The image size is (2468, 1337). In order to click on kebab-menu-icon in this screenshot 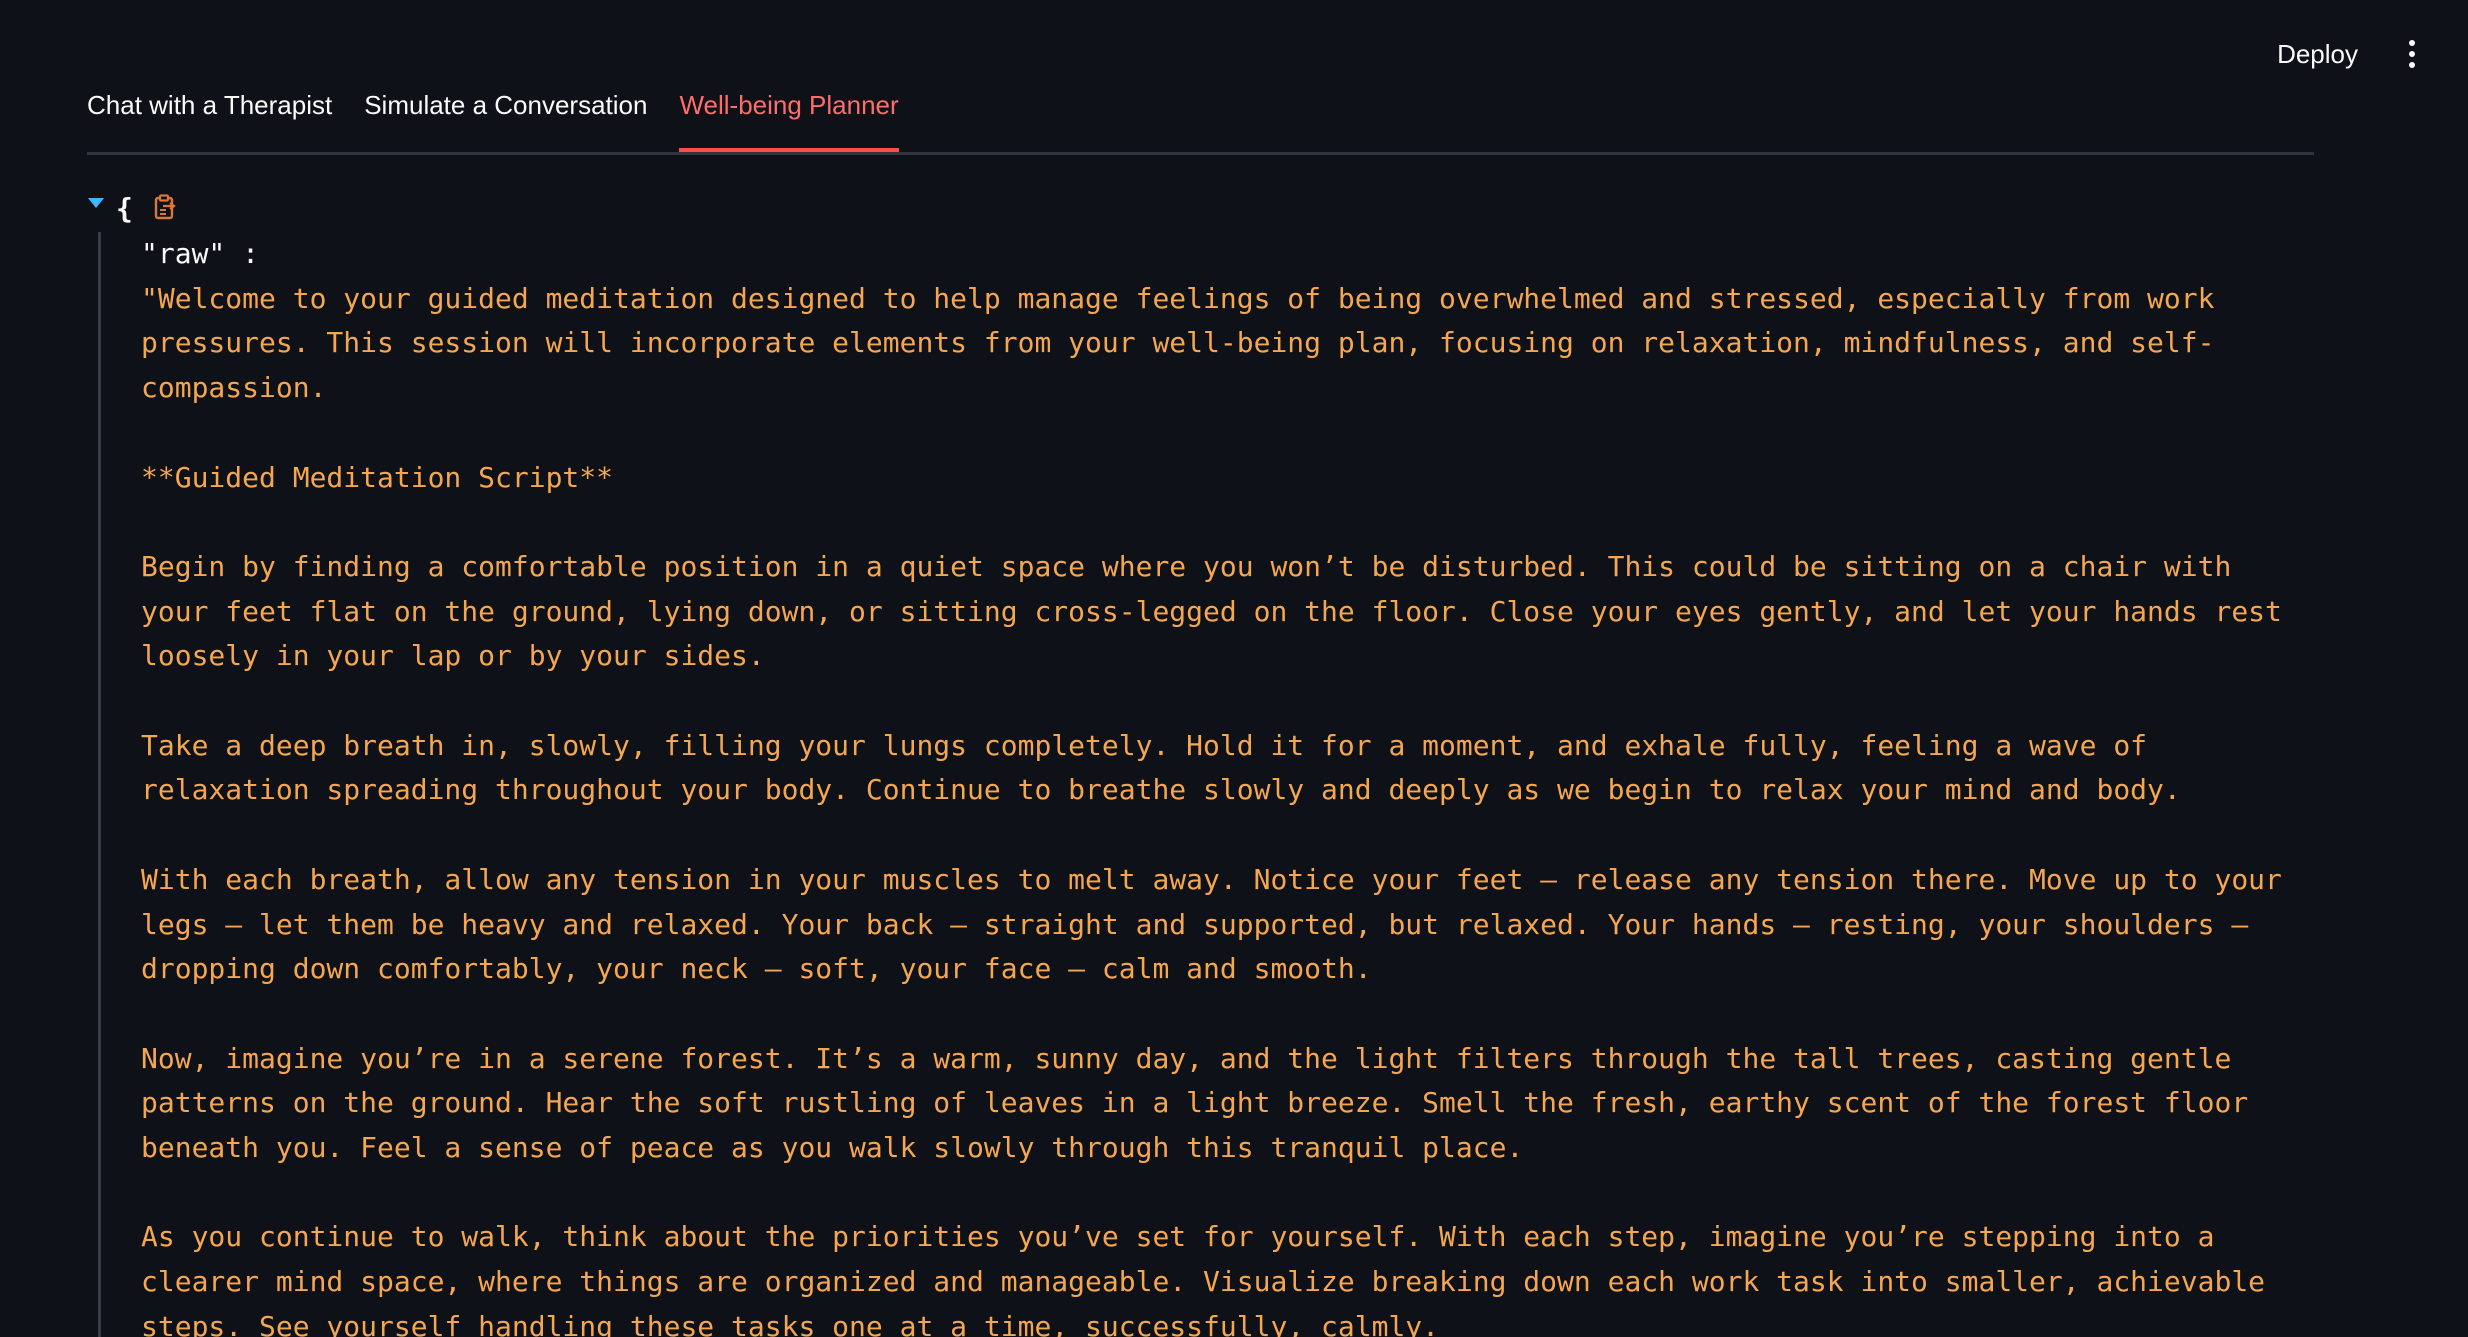, I will do `click(2412, 54)`.